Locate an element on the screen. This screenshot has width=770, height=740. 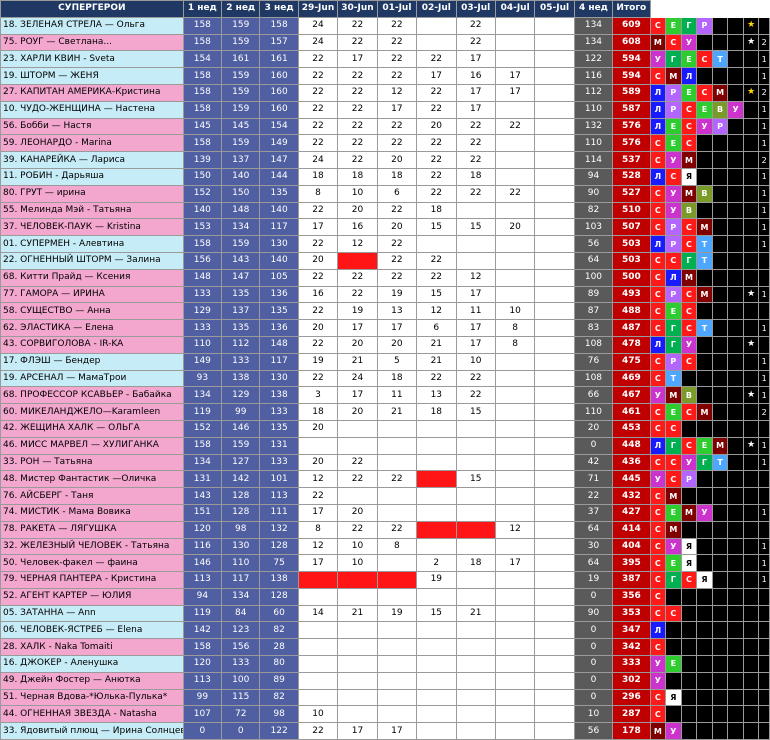
award-count: 2 is located at coordinates (764, 160).